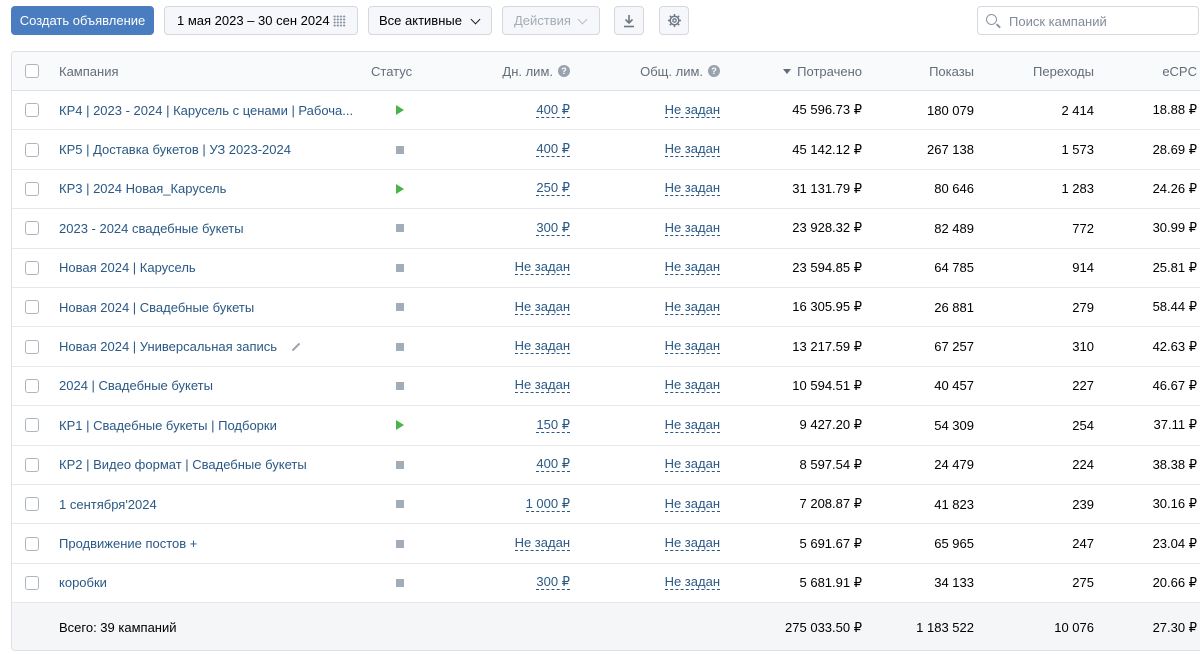  Describe the element at coordinates (674, 20) in the screenshot. I see `settings-button` at that location.